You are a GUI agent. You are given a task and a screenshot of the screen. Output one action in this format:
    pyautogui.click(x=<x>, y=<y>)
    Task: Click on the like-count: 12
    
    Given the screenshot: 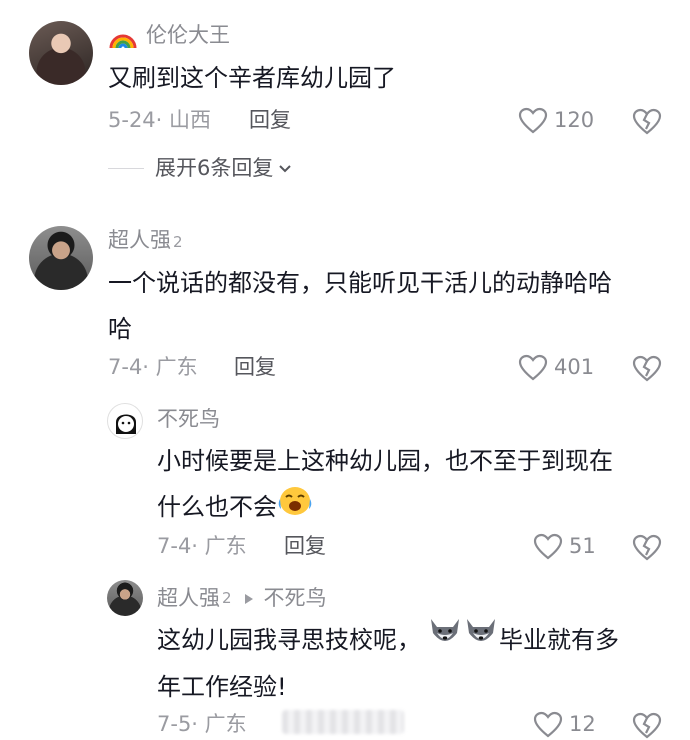 What is the action you would take?
    pyautogui.click(x=582, y=724)
    